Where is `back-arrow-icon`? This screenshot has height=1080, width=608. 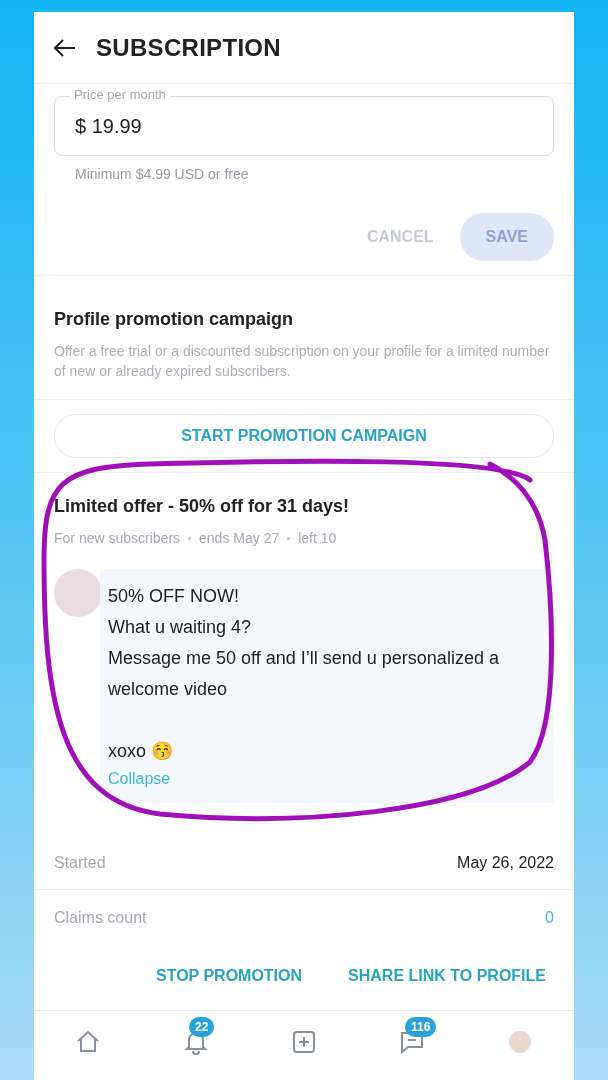 back-arrow-icon is located at coordinates (65, 47).